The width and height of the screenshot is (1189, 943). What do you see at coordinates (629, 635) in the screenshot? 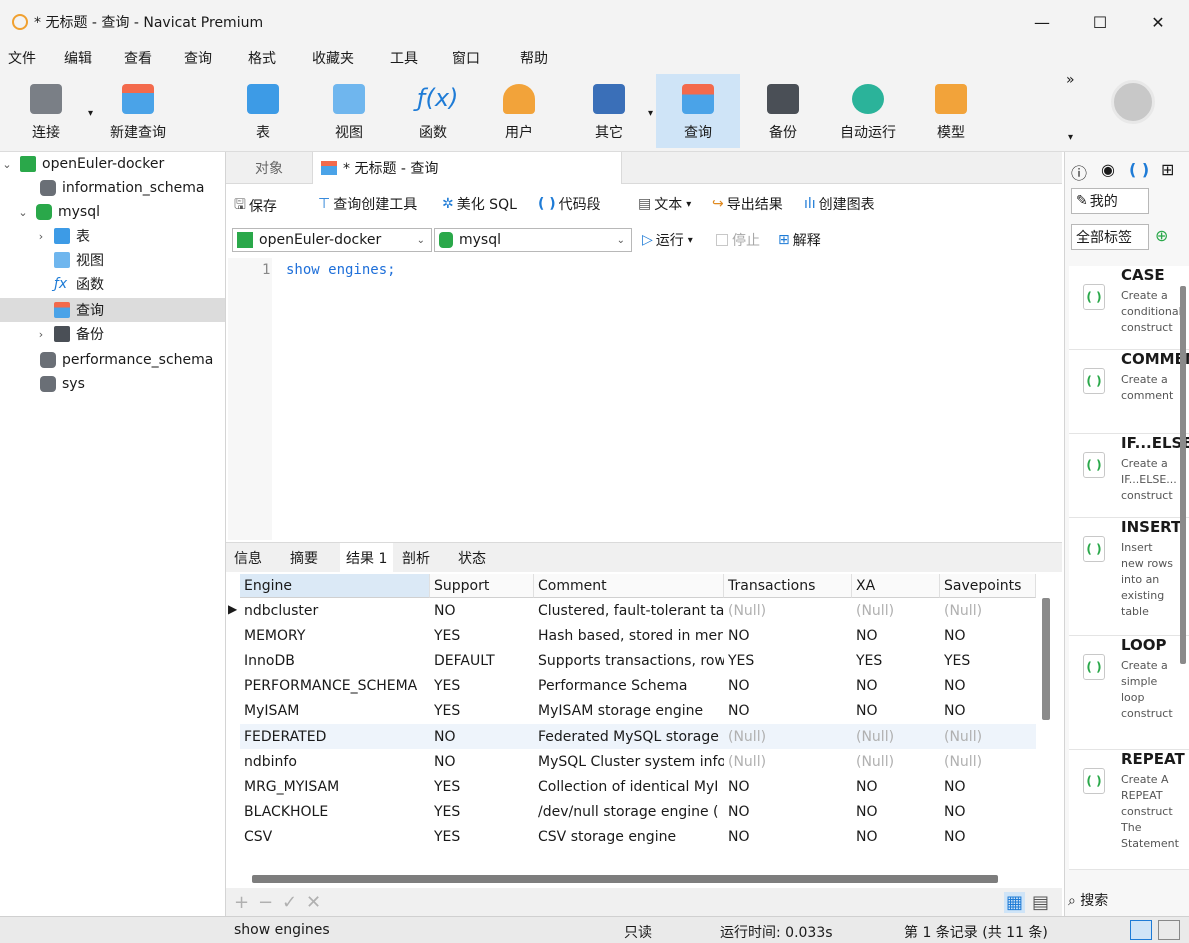
I see `cell-comment: Hash based, stored in mer` at bounding box center [629, 635].